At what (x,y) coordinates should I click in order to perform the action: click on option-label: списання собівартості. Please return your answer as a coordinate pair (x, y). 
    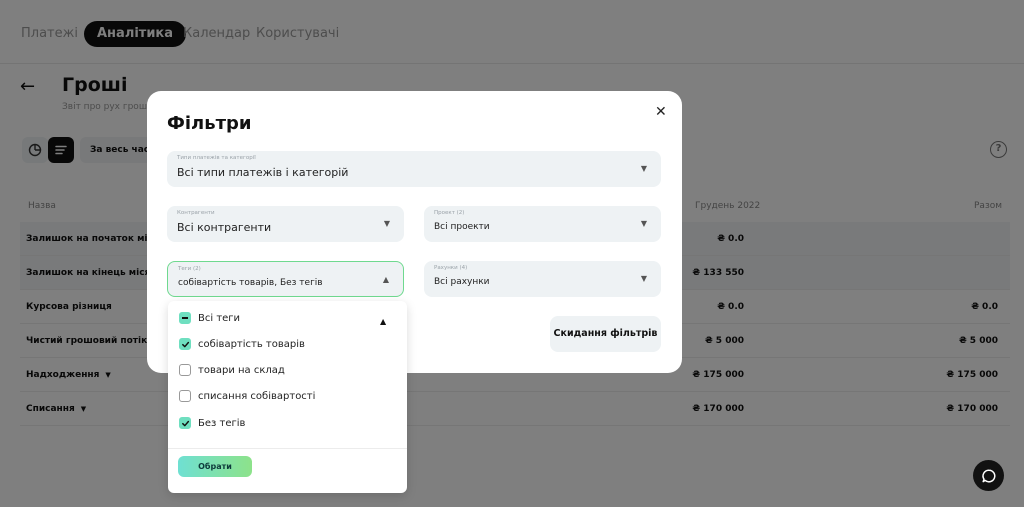
    Looking at the image, I should click on (257, 396).